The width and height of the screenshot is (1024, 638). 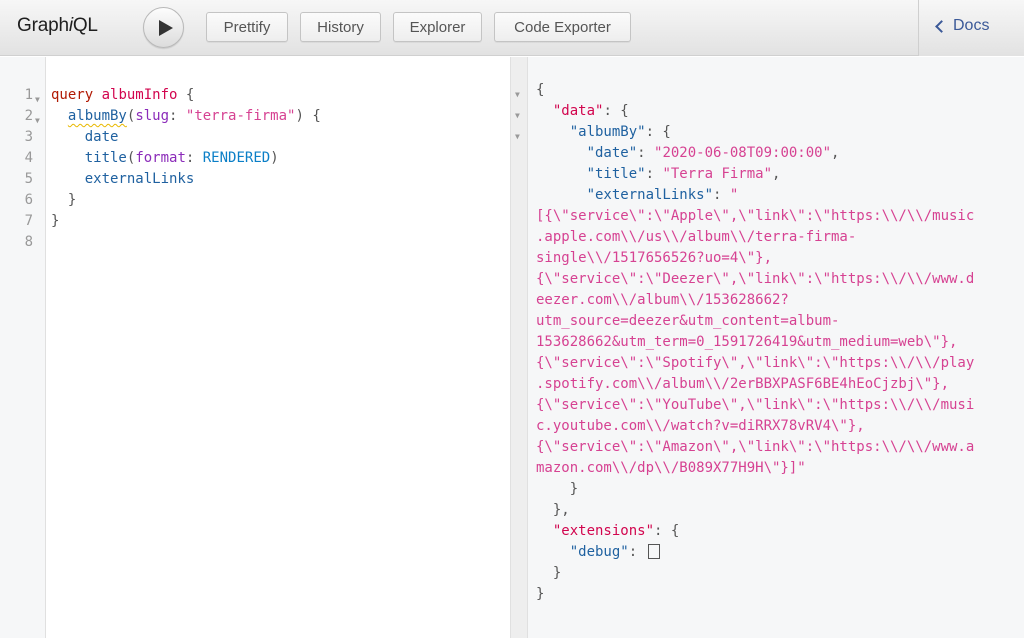 What do you see at coordinates (308, 116) in the screenshot?
I see `code-token: ) {` at bounding box center [308, 116].